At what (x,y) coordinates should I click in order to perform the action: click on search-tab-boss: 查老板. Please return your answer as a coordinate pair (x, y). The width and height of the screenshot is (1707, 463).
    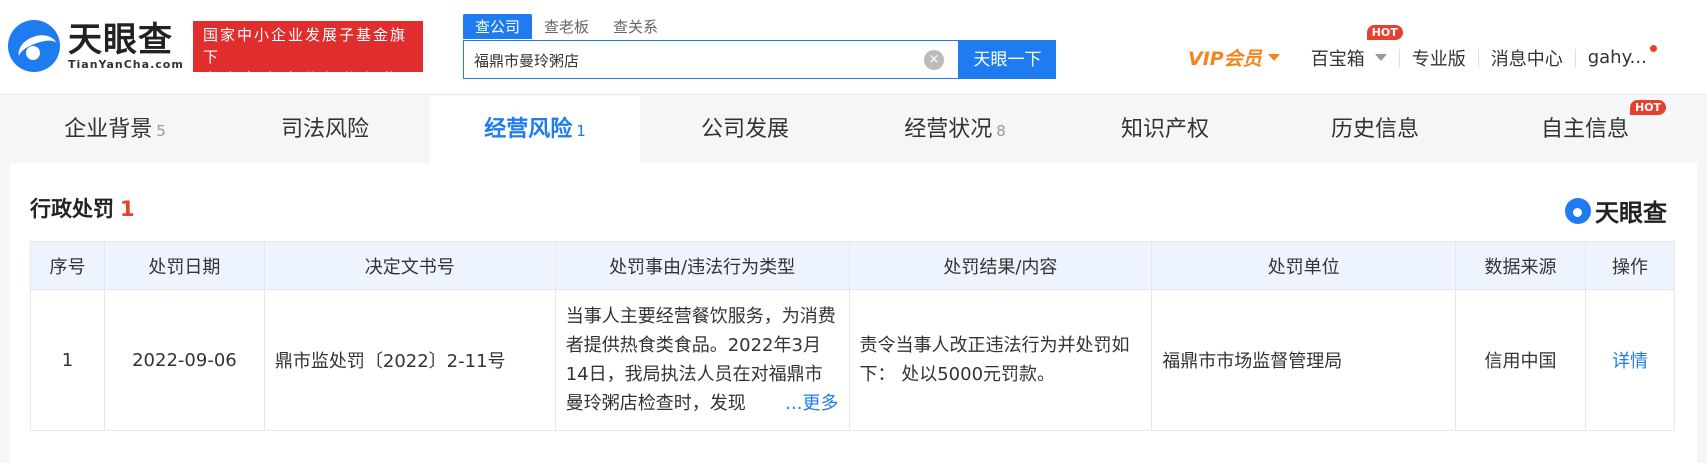
    Looking at the image, I should click on (566, 26).